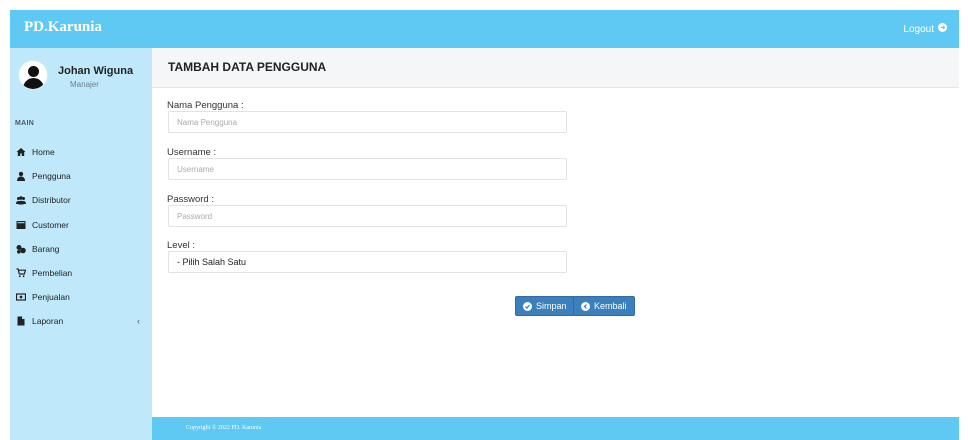  I want to click on save-button-label: Simpan, so click(551, 306).